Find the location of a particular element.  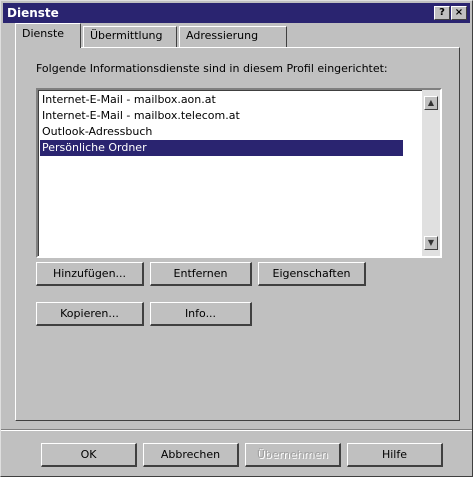

scroll-down-button: ▼ is located at coordinates (431, 243).